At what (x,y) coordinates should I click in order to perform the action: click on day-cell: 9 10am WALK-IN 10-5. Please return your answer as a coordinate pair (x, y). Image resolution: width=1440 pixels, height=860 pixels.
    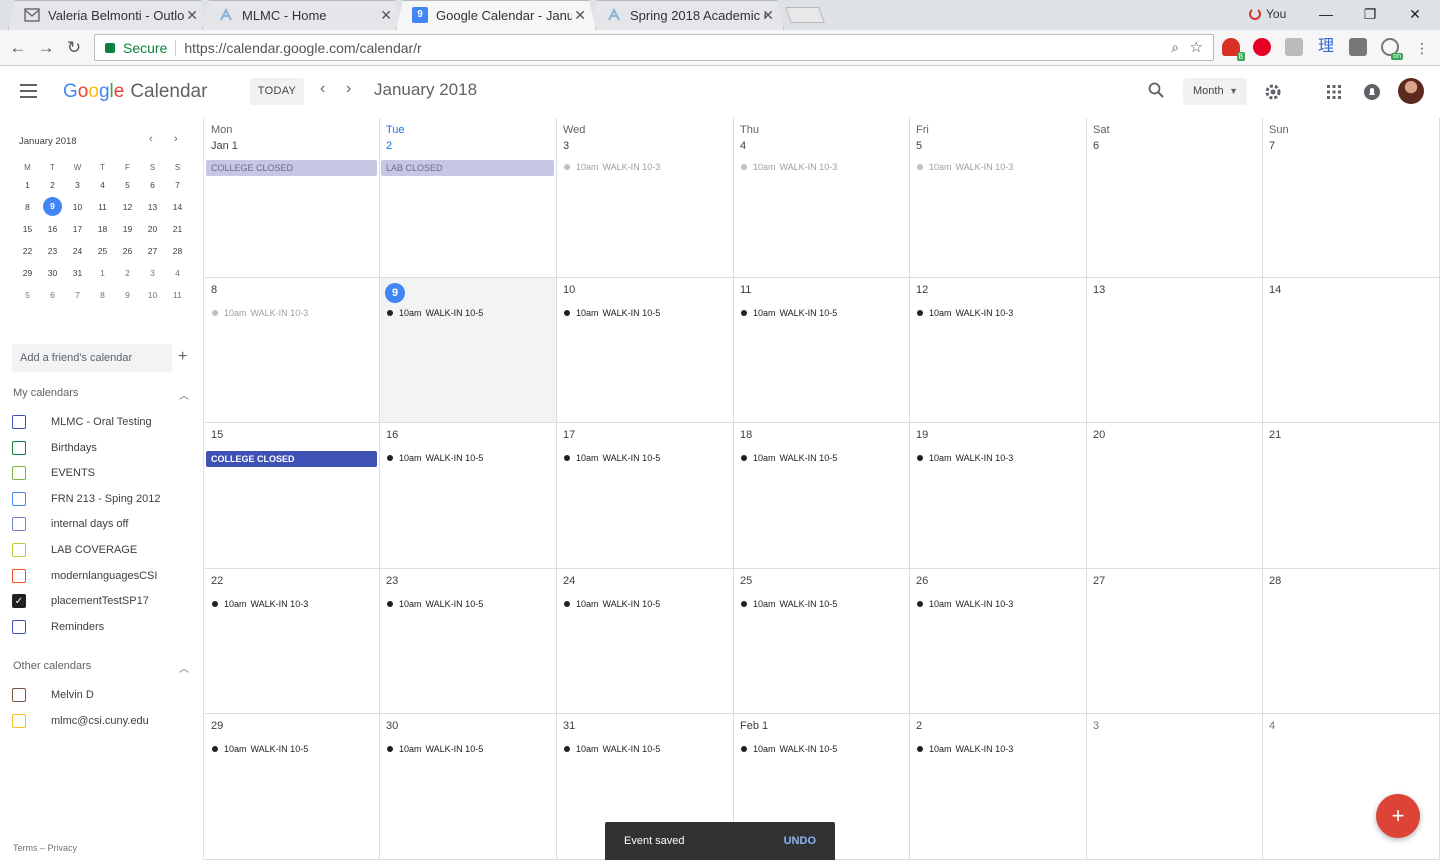
    Looking at the image, I should click on (468, 350).